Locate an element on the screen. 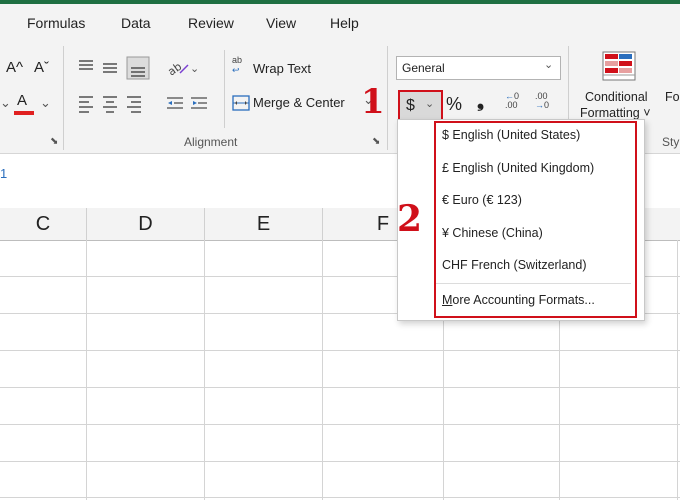  svg-text: ab is located at coordinates (175, 69).